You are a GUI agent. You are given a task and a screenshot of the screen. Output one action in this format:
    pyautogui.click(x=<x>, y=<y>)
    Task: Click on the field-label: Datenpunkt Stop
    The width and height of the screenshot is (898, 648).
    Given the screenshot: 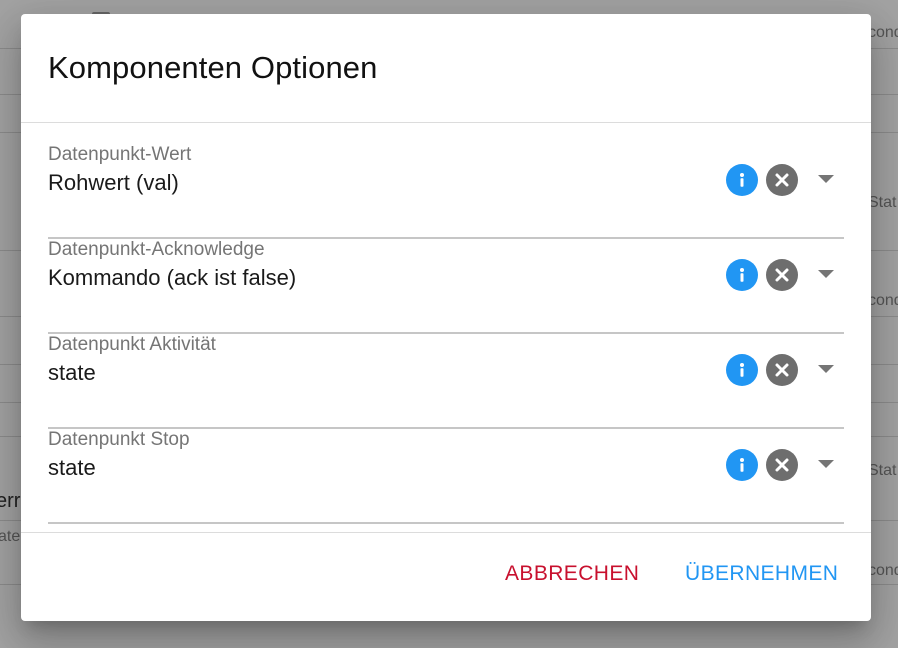 What is the action you would take?
    pyautogui.click(x=119, y=439)
    